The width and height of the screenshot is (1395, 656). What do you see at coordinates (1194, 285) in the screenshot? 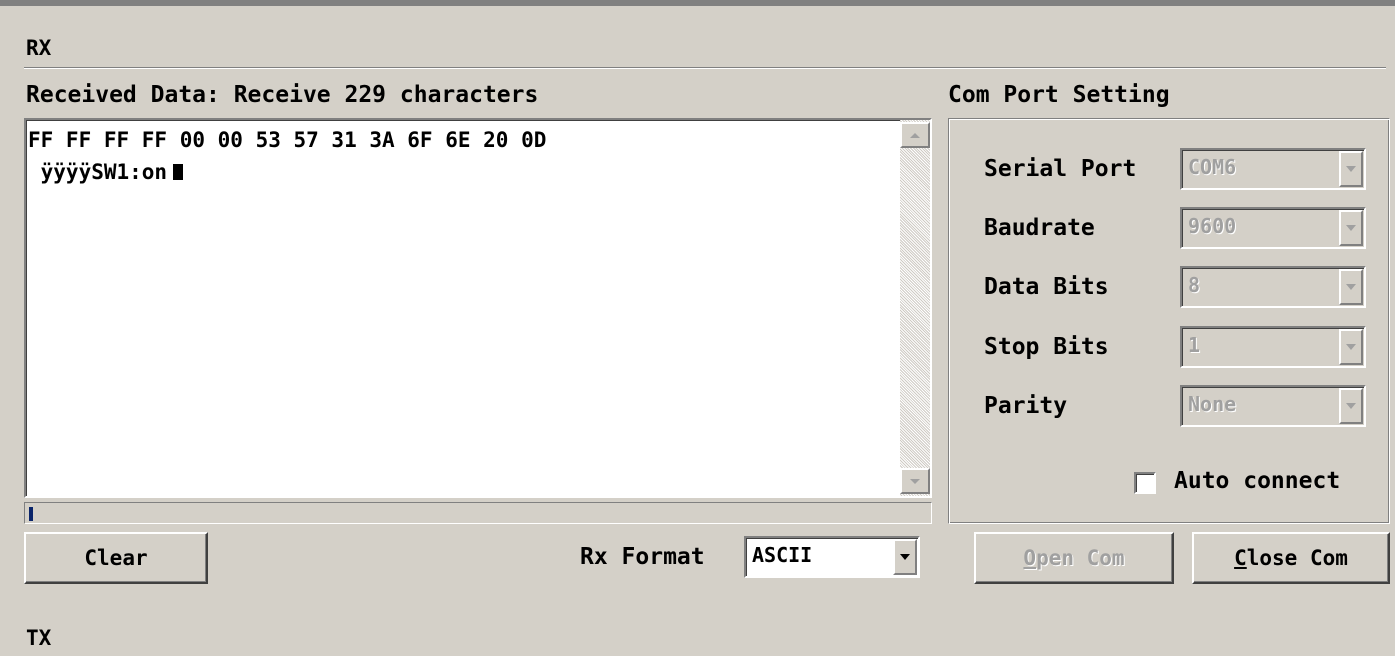
I see `data-bits-value: 8` at bounding box center [1194, 285].